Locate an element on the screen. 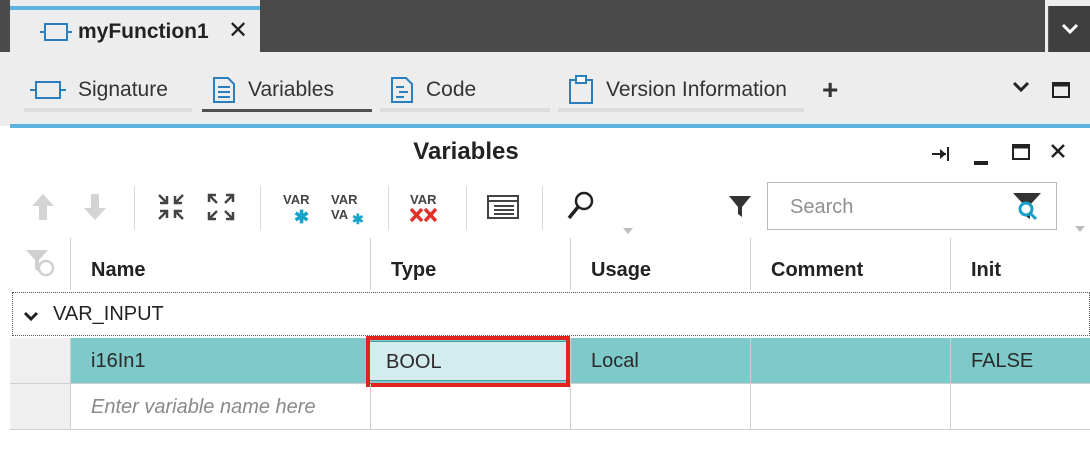 The image size is (1090, 466). column-settings-icon is located at coordinates (40, 263).